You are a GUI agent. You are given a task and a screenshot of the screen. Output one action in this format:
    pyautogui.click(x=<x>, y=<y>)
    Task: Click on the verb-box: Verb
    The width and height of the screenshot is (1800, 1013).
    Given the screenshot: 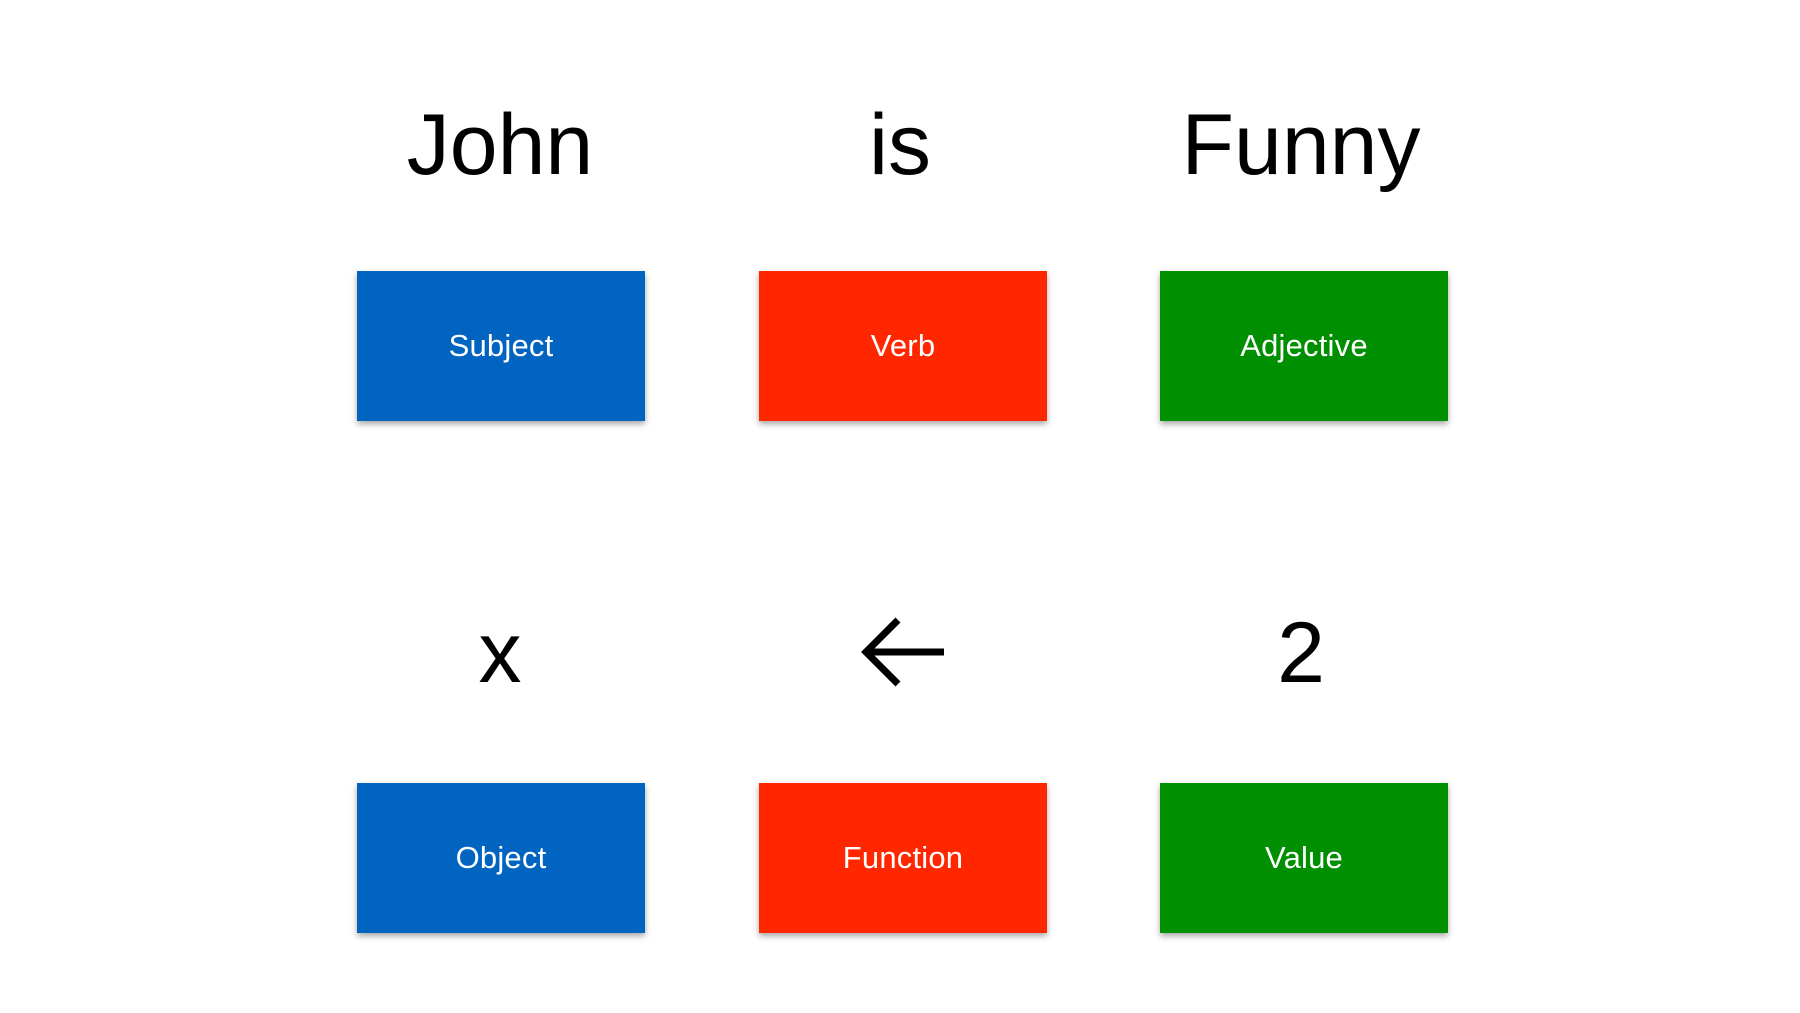 What is the action you would take?
    pyautogui.click(x=903, y=346)
    